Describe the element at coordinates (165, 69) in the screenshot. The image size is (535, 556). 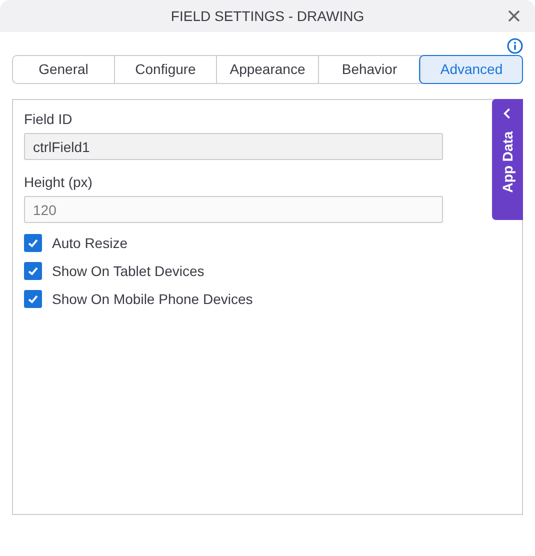
I see `tab: Configure` at that location.